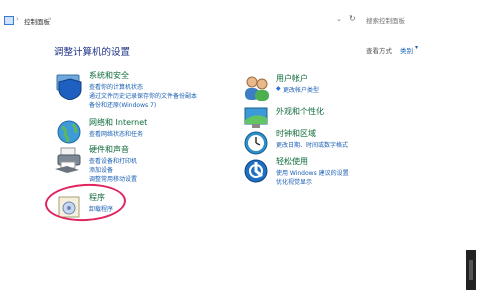 The image size is (480, 300). What do you see at coordinates (352, 18) in the screenshot?
I see `refresh-icon: ↻` at bounding box center [352, 18].